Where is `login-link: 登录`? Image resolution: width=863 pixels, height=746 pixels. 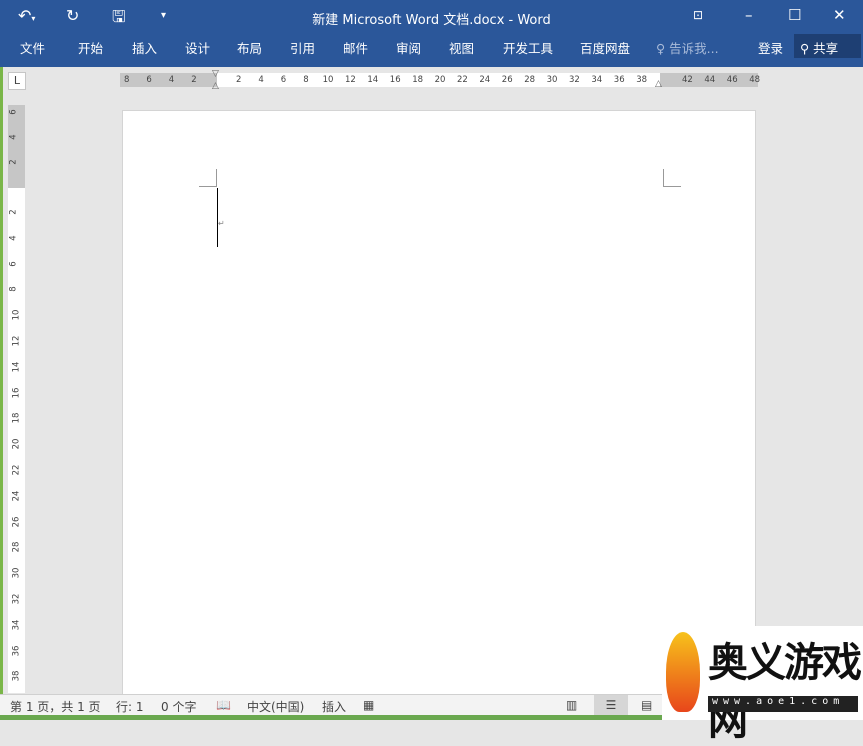 login-link: 登录 is located at coordinates (770, 47).